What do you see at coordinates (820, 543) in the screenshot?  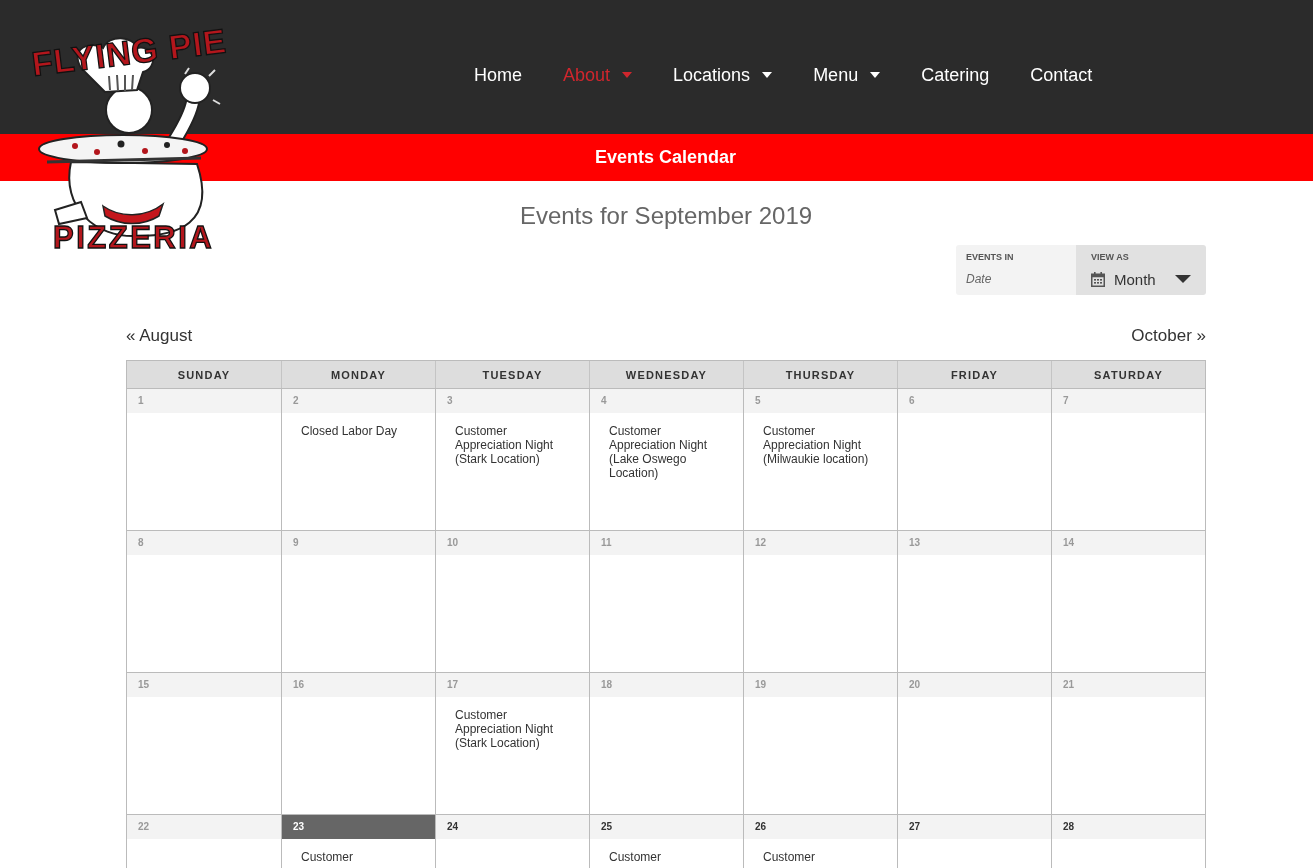 I see `day-number: 12` at bounding box center [820, 543].